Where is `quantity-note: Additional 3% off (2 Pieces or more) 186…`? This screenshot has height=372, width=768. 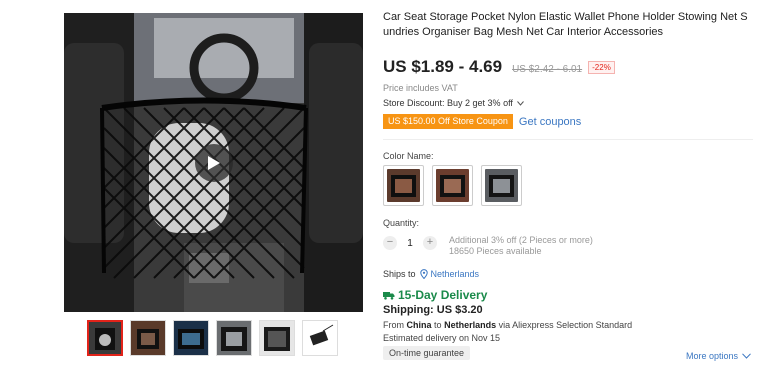
quantity-note: Additional 3% off (2 Pieces or more) 186… is located at coordinates (521, 246).